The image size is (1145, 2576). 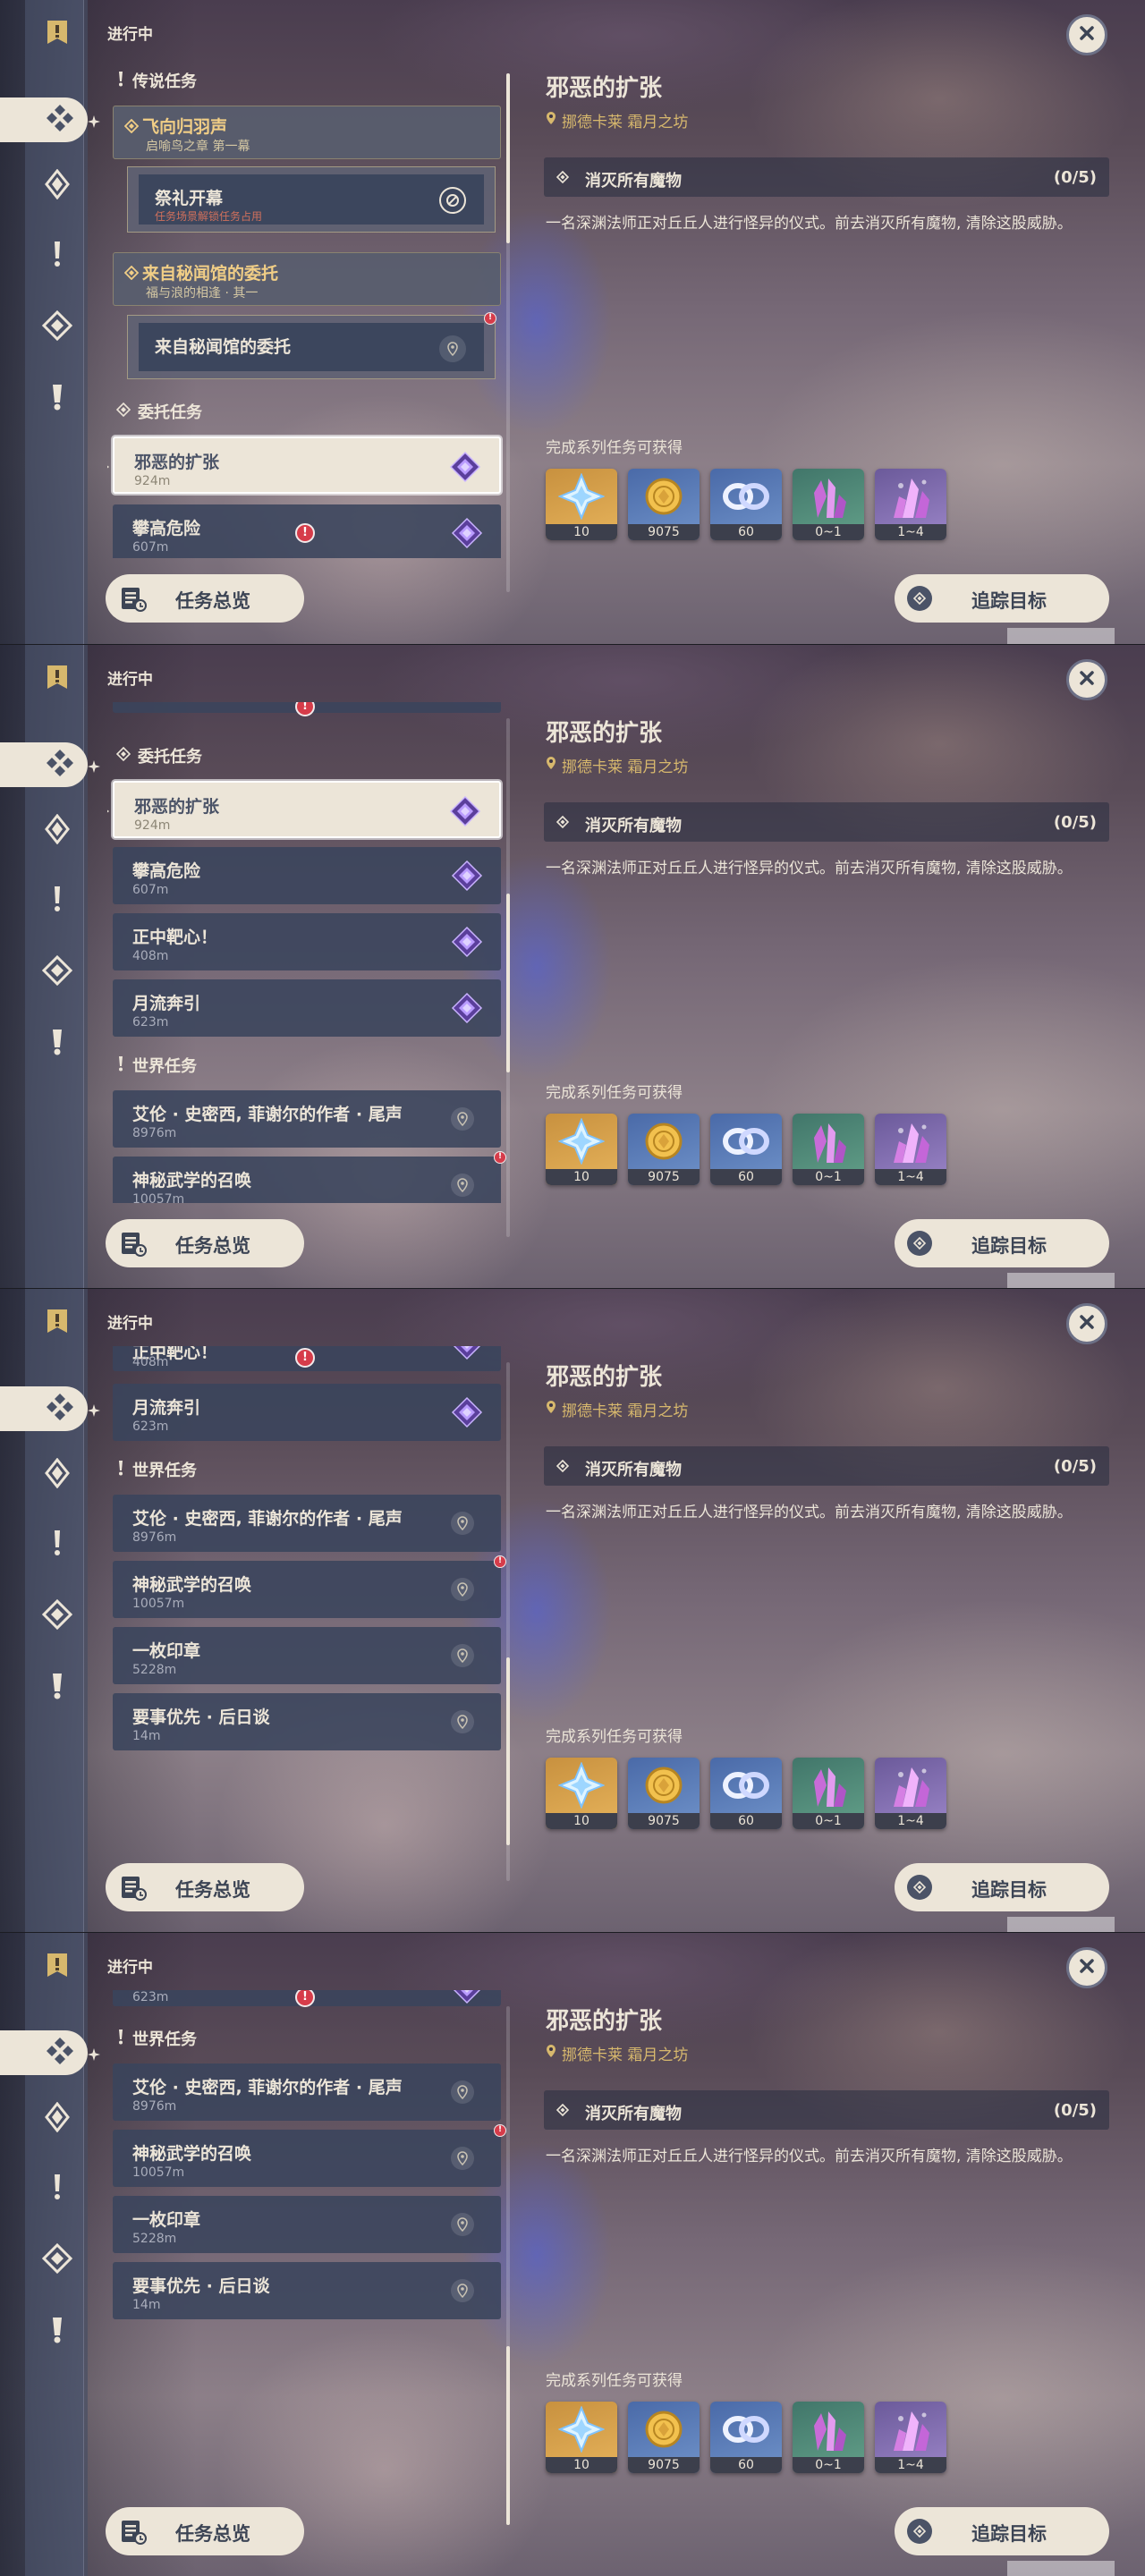 I want to click on quest-list-item-partial: !, so click(x=307, y=709).